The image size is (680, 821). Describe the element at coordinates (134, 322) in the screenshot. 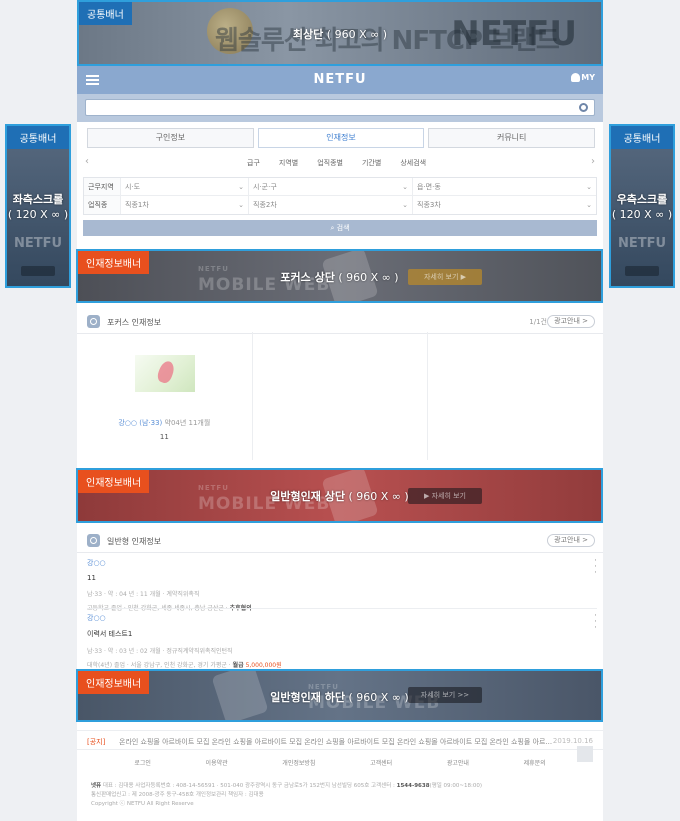

I see `section-title: 포커스 인재정보` at that location.